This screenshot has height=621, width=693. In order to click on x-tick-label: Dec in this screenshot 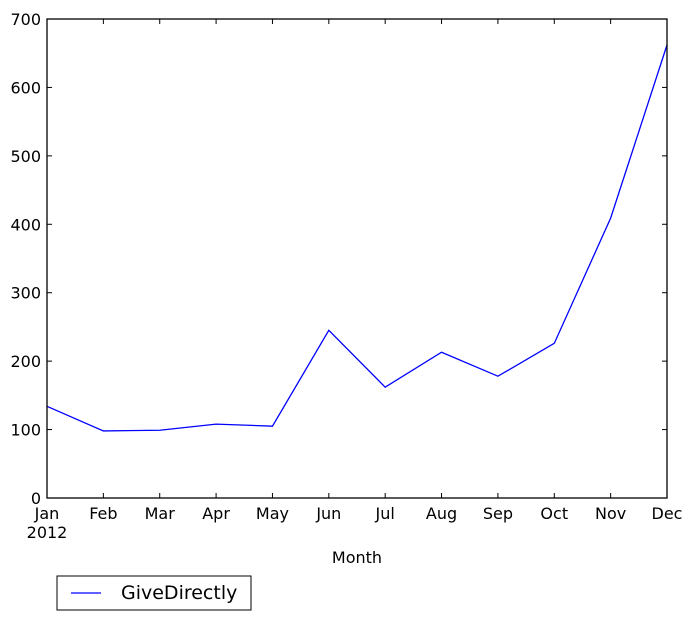, I will do `click(667, 513)`.